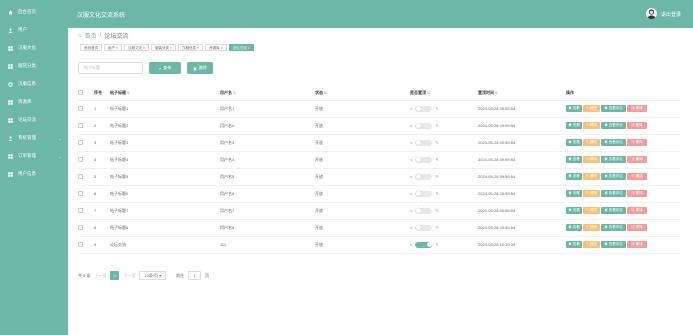  Describe the element at coordinates (200, 68) in the screenshot. I see `batch-delete-button: ▣ 删除` at that location.